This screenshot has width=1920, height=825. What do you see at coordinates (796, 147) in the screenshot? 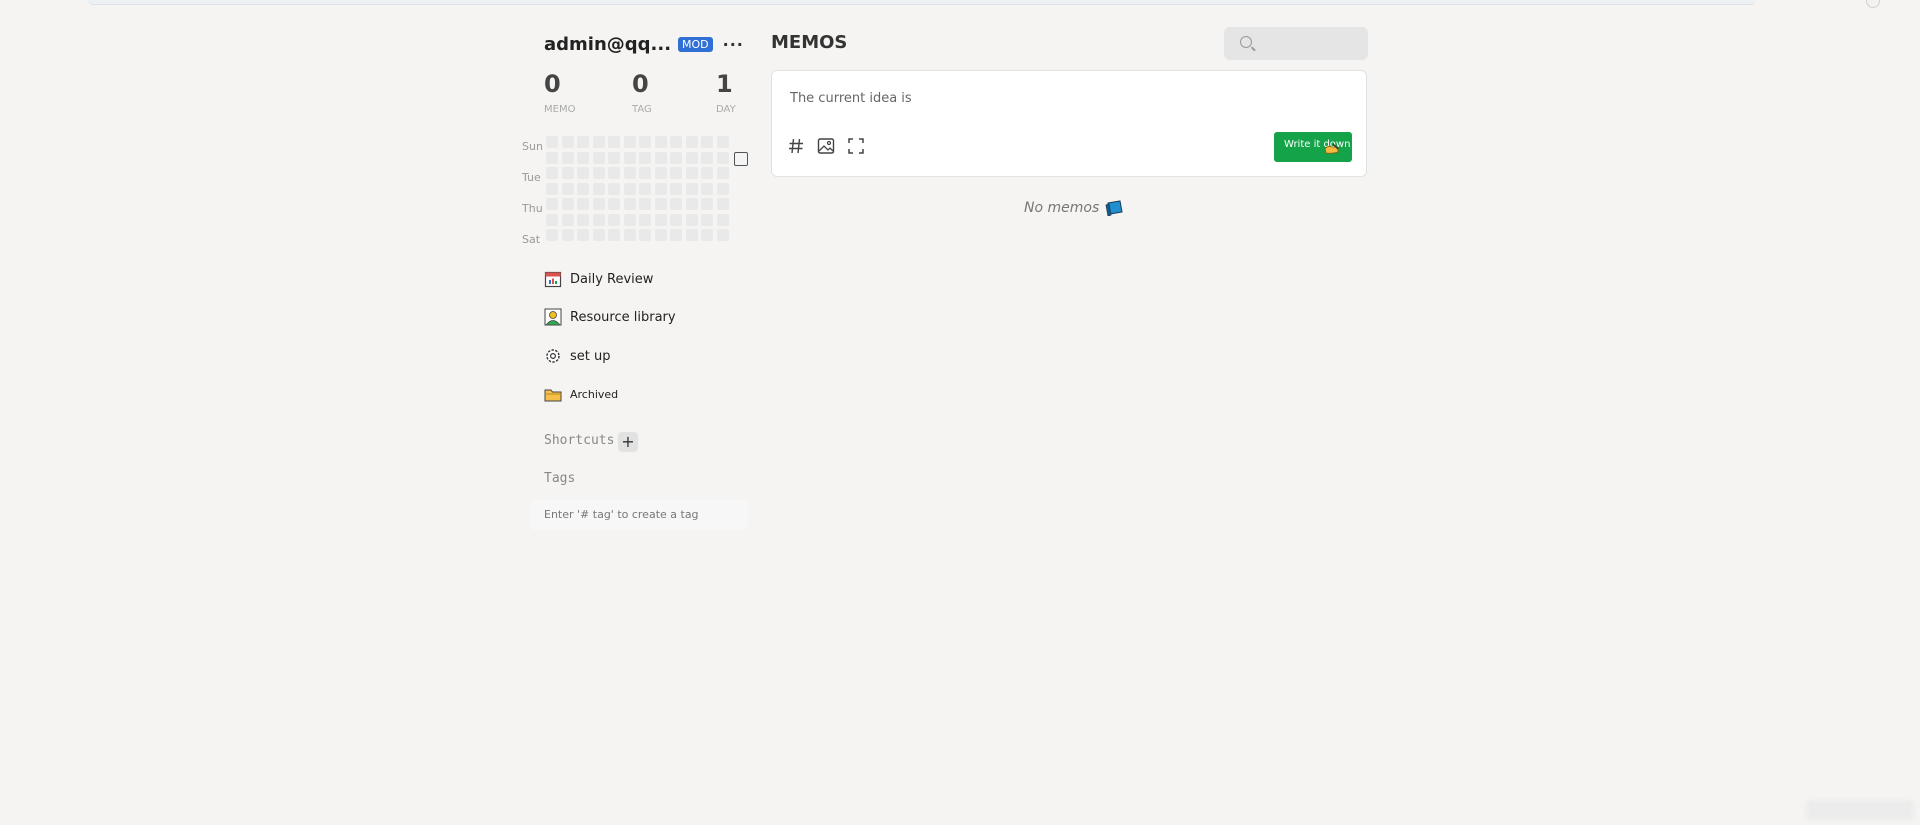
I see `hashtag-icon` at bounding box center [796, 147].